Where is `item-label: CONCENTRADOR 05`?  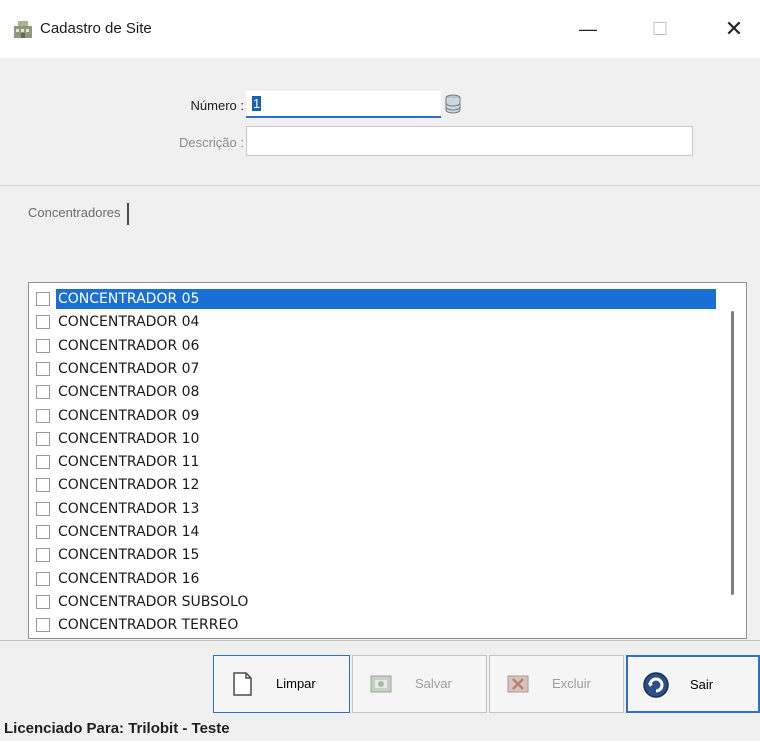
item-label: CONCENTRADOR 05 is located at coordinates (386, 299).